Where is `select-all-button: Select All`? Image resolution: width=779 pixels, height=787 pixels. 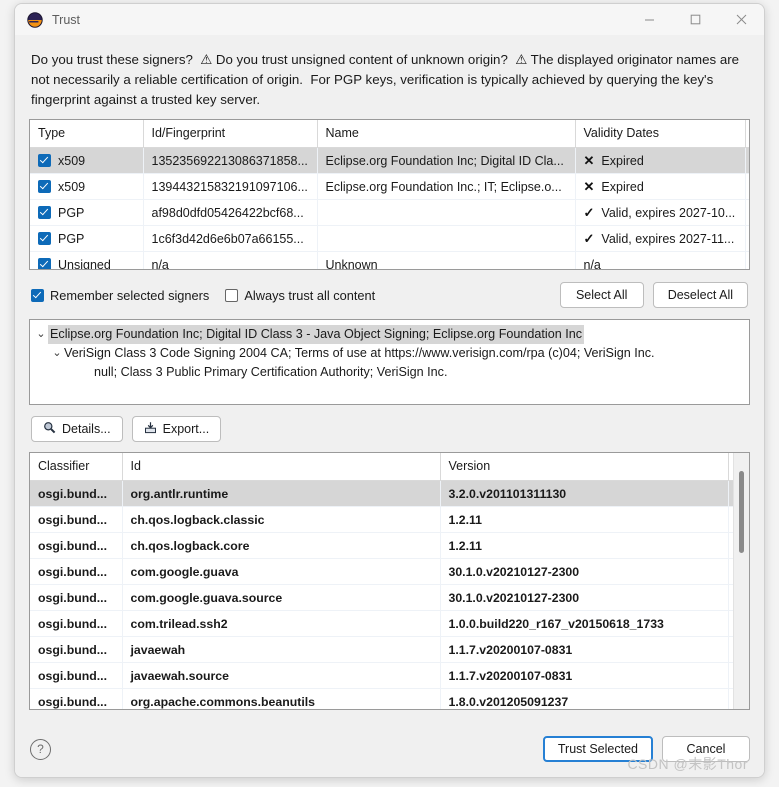 select-all-button: Select All is located at coordinates (601, 295).